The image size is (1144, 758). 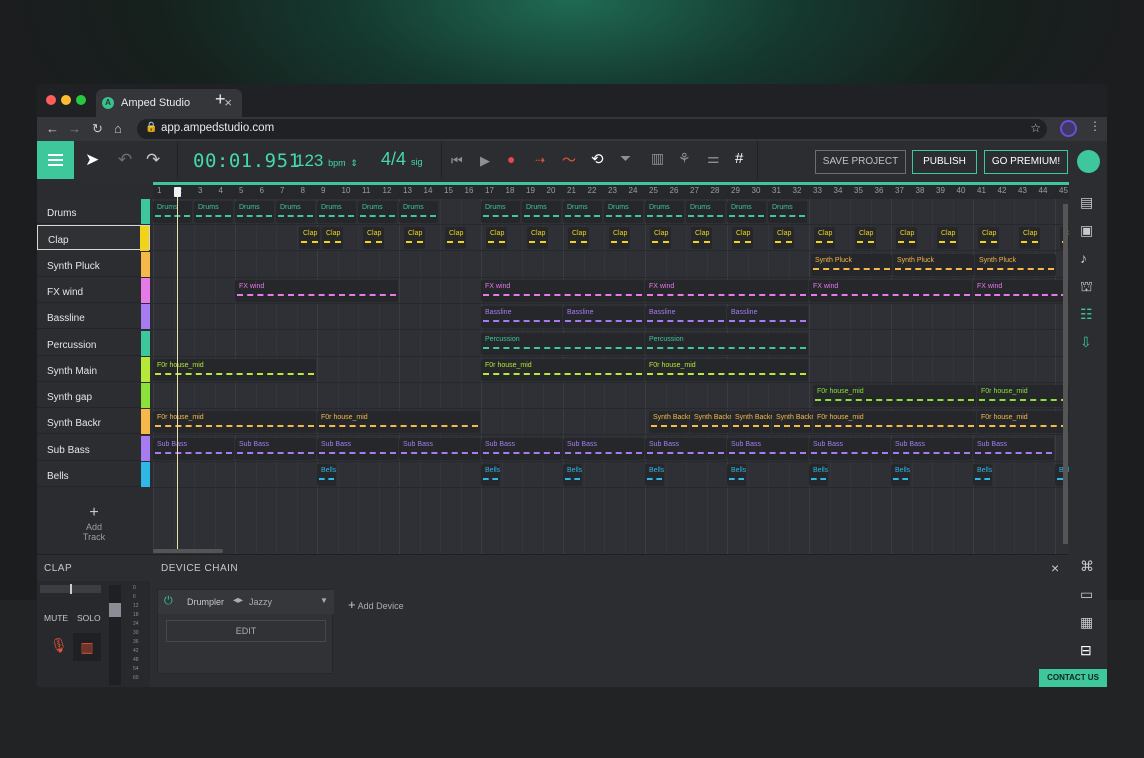 I want to click on redo-icon: ↷, so click(x=153, y=160).